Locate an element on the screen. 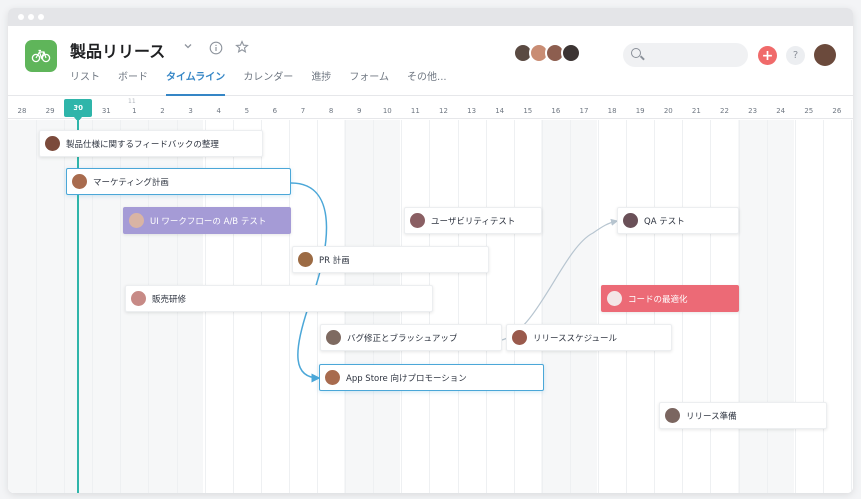 The image size is (861, 499). day-label: 9 is located at coordinates (359, 111).